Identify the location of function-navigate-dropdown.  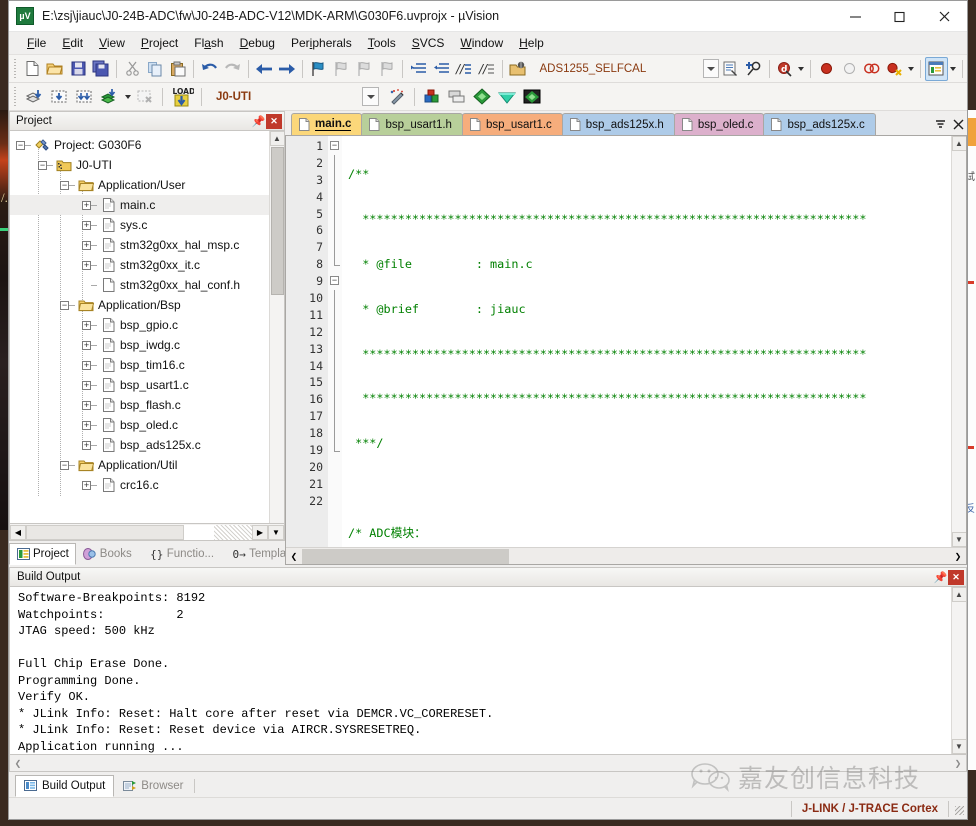
(711, 68).